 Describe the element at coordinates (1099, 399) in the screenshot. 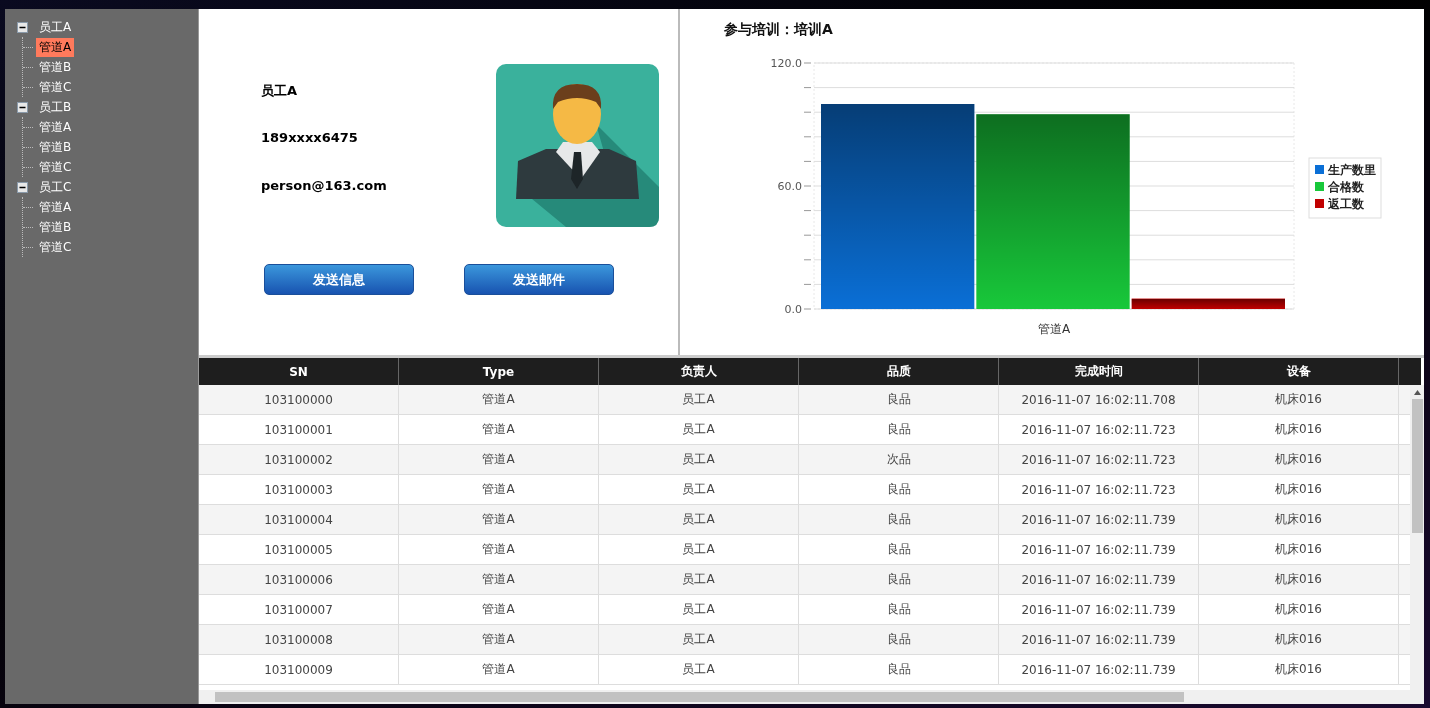

I see `table-cell: 2016-11-07 16:02:11.708` at that location.